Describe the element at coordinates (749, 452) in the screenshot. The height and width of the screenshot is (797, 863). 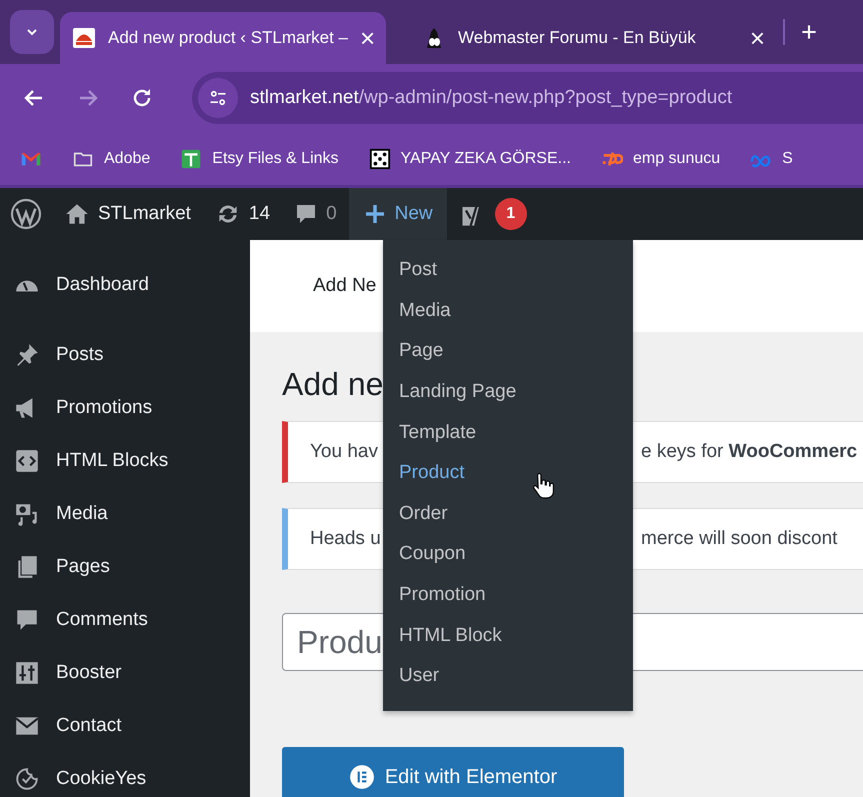
I see `notice-text: e keys for WooCommerc` at that location.